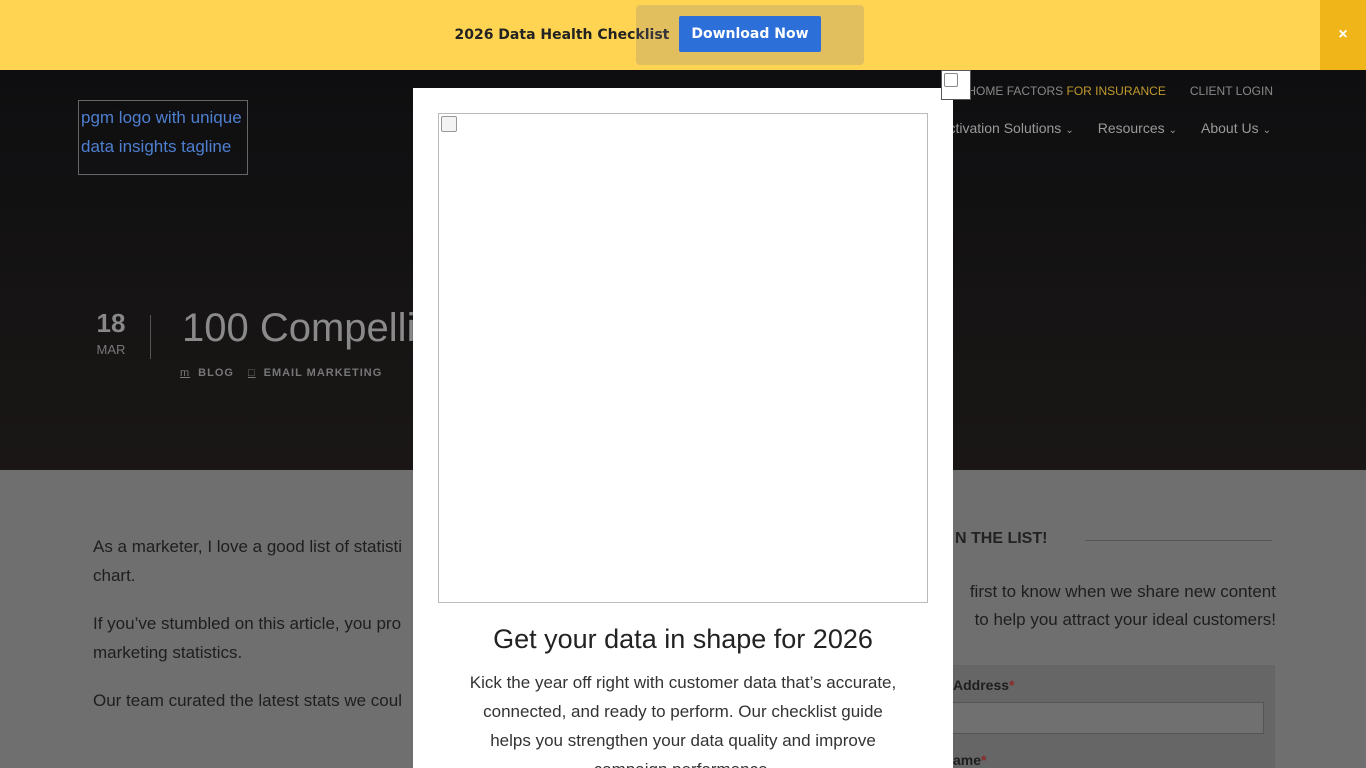  I want to click on date-divider, so click(150, 337).